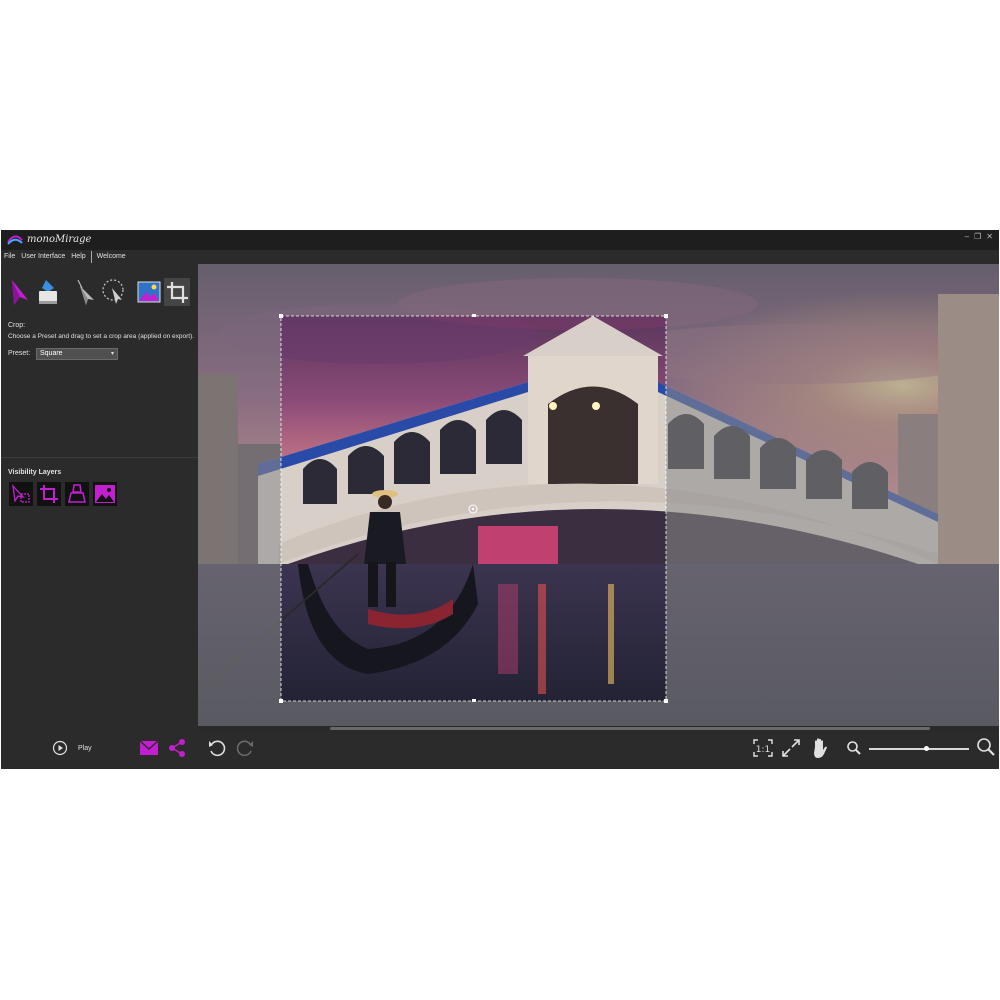 Image resolution: width=1000 pixels, height=1000 pixels. I want to click on eraser-layer-toggle, so click(77, 494).